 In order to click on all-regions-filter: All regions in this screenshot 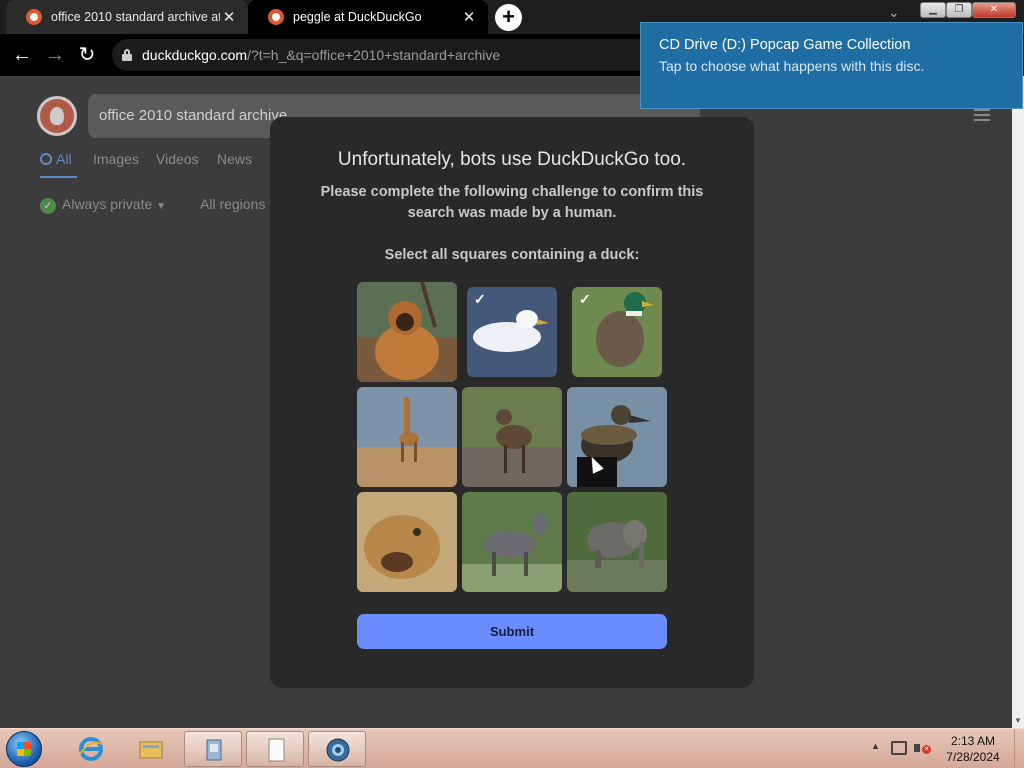, I will do `click(232, 204)`.